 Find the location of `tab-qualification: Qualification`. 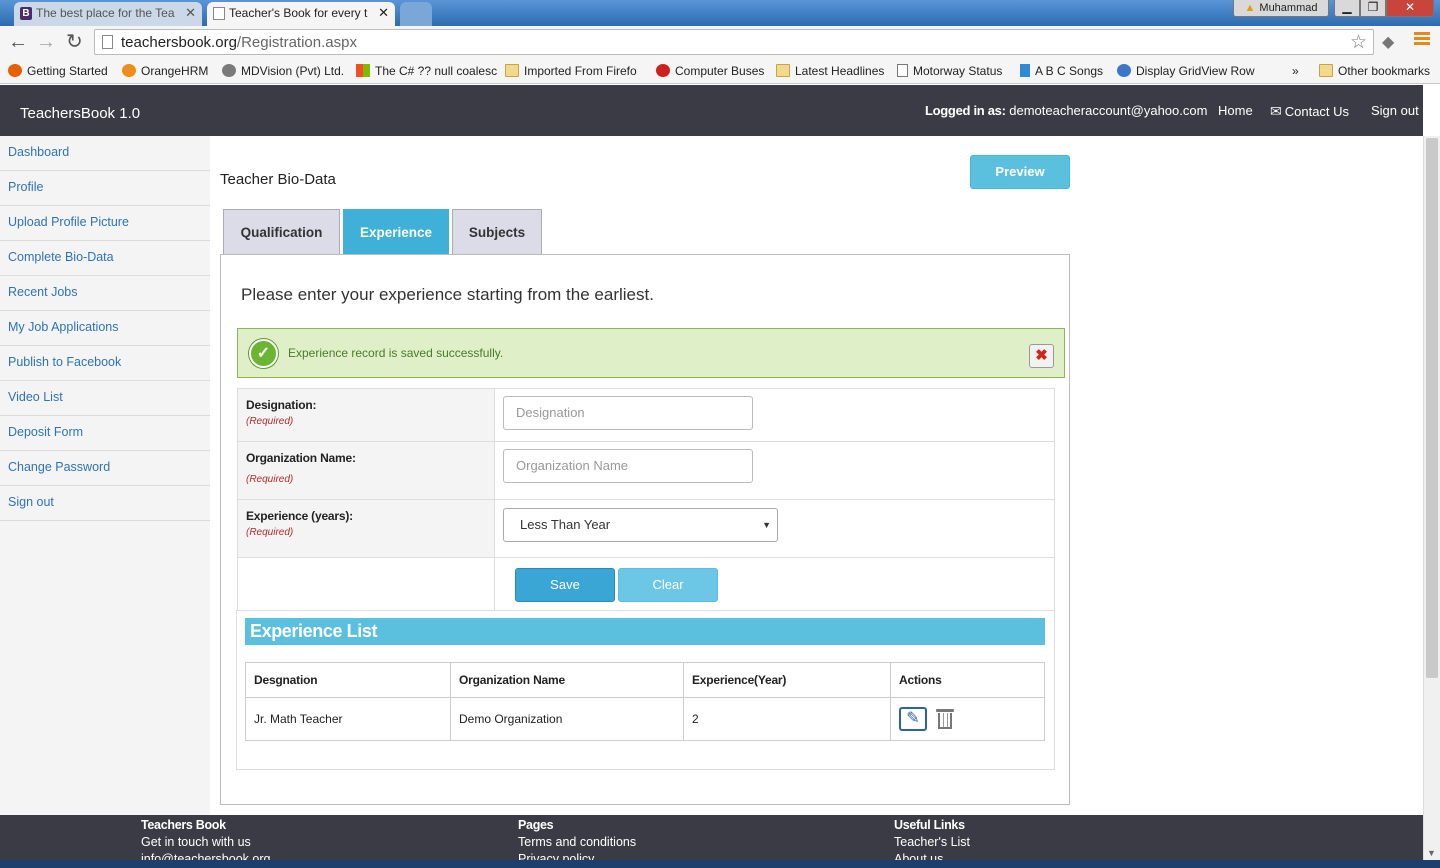

tab-qualification: Qualification is located at coordinates (281, 232).